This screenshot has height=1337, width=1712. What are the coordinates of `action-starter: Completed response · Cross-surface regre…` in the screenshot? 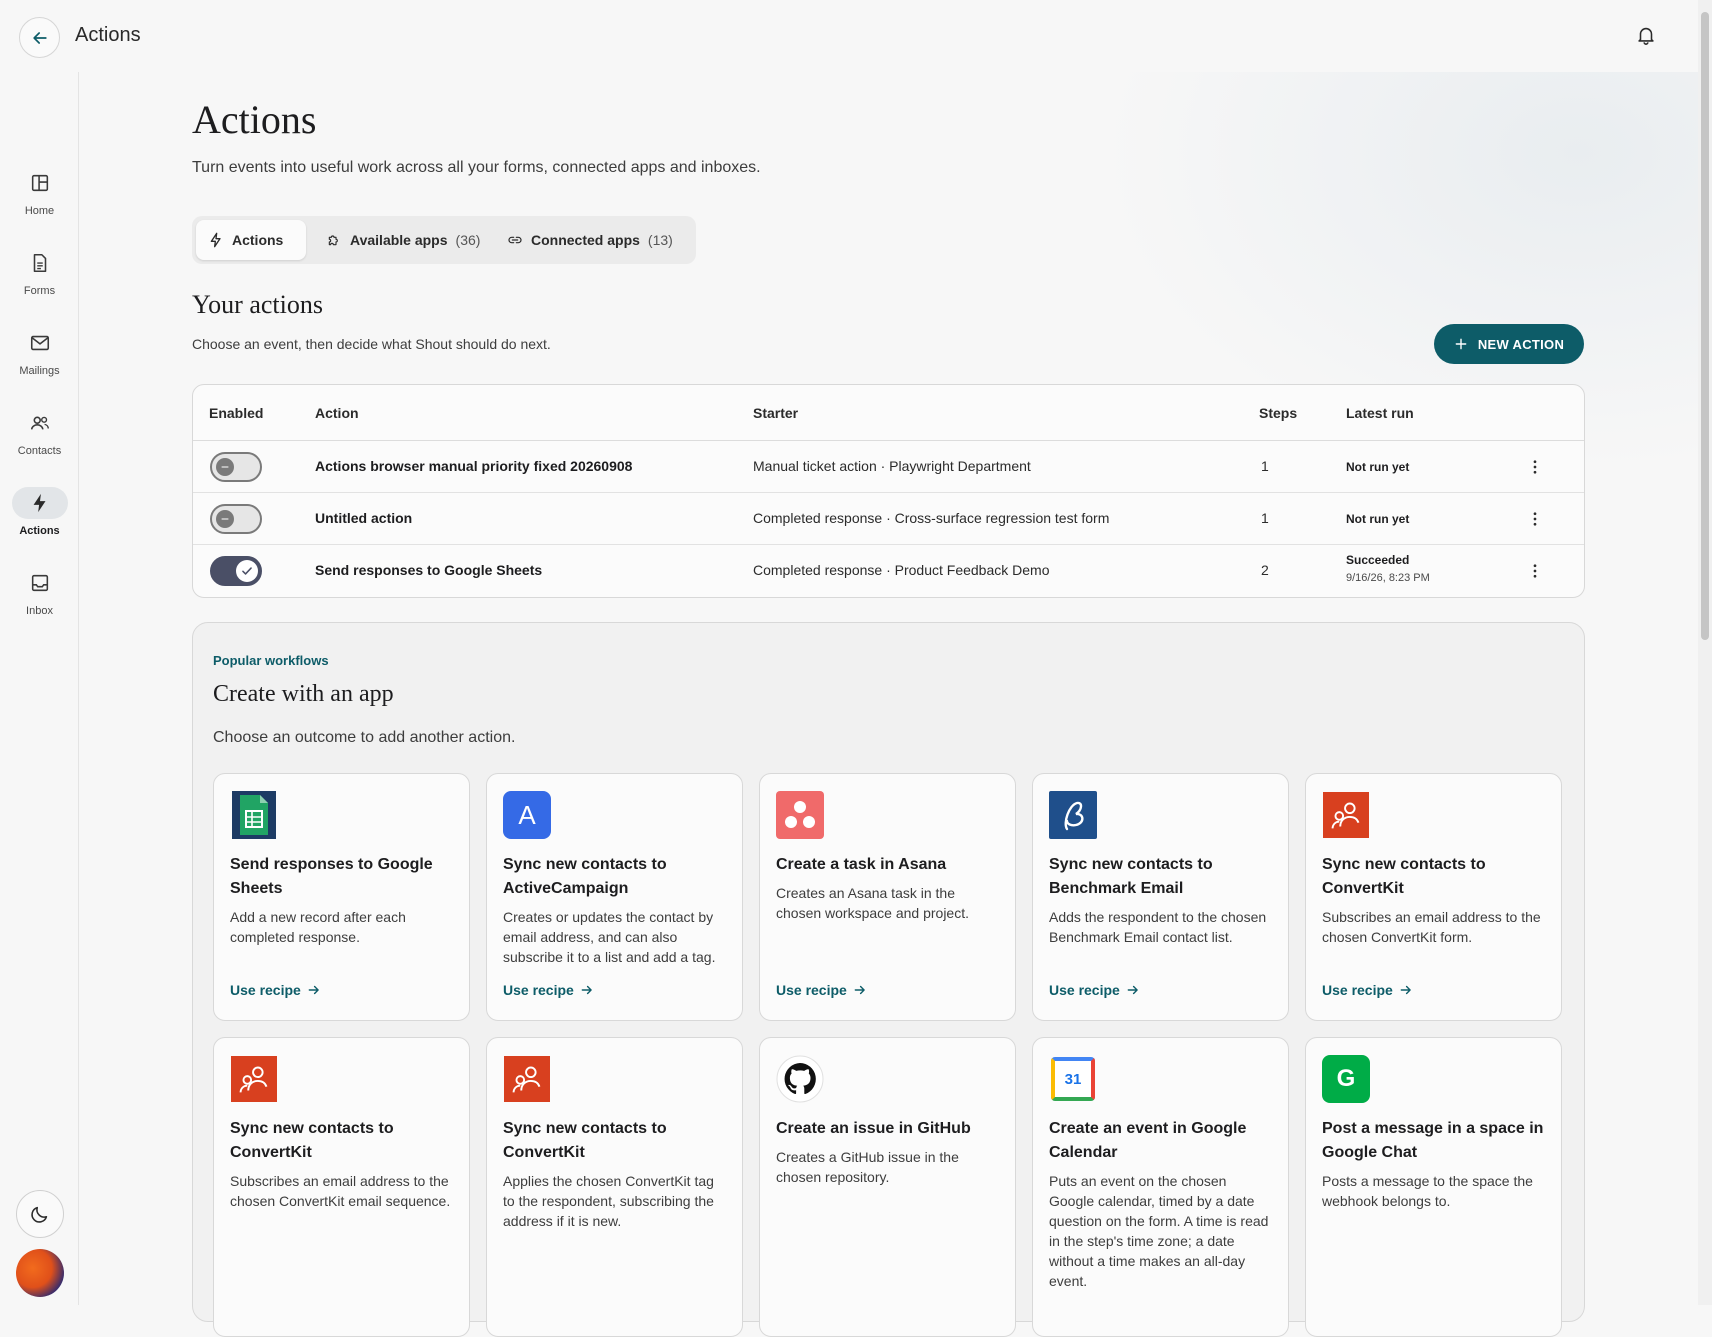 It's located at (931, 518).